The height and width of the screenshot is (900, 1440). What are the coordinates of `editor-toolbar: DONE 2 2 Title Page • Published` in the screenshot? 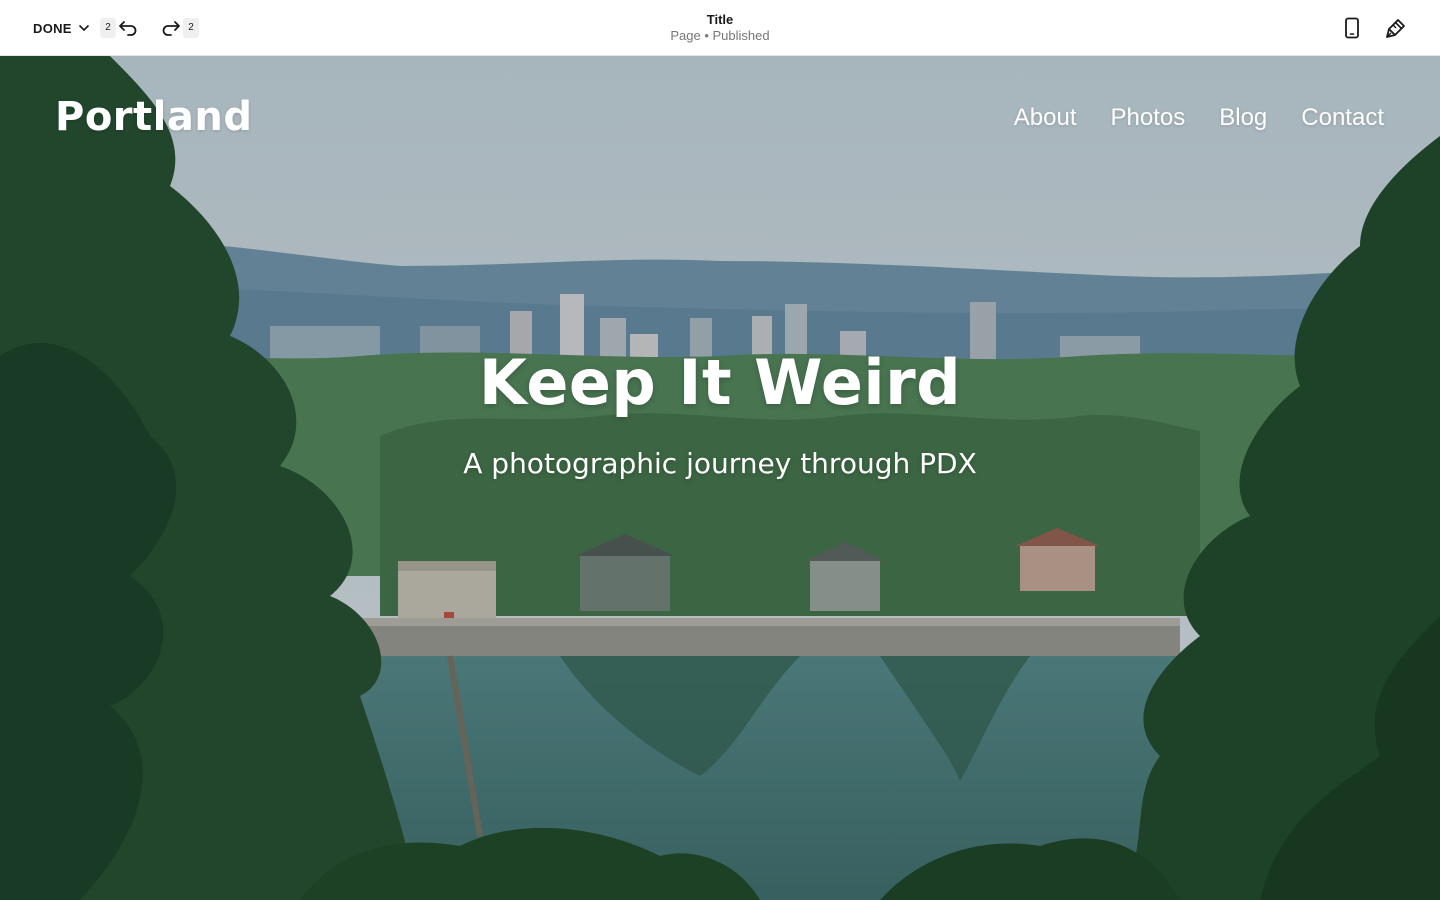 It's located at (720, 28).